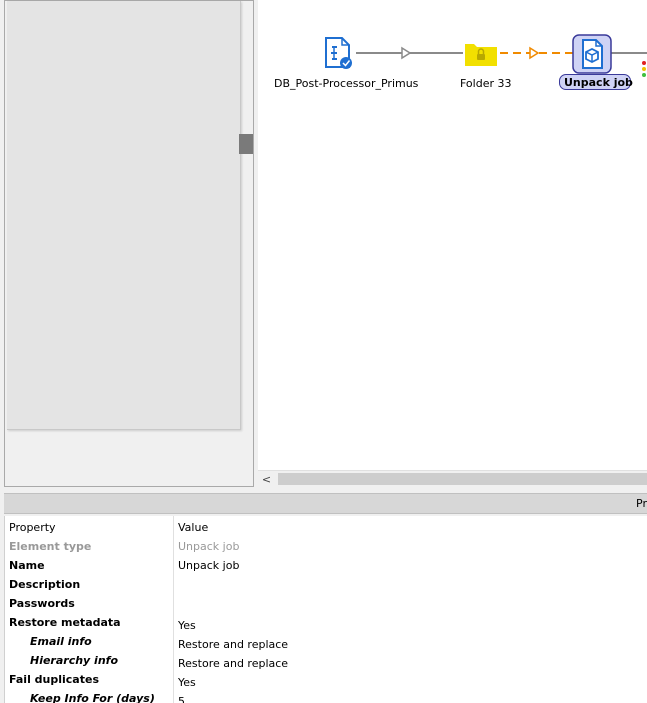 Image resolution: width=647 pixels, height=703 pixels. Describe the element at coordinates (338, 53) in the screenshot. I see `db-post-processor-icon` at that location.